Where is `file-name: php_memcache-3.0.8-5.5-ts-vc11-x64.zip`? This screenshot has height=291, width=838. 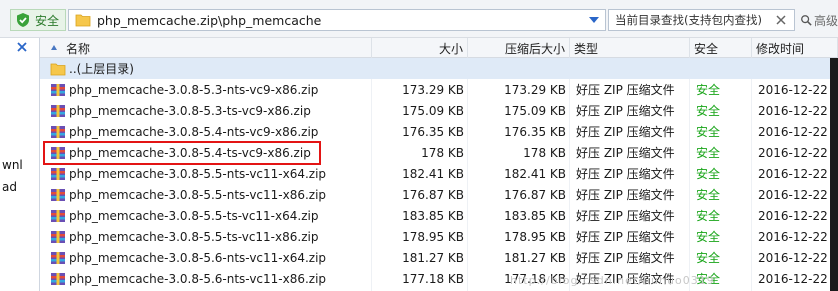 file-name: php_memcache-3.0.8-5.5-ts-vc11-x64.zip is located at coordinates (194, 215).